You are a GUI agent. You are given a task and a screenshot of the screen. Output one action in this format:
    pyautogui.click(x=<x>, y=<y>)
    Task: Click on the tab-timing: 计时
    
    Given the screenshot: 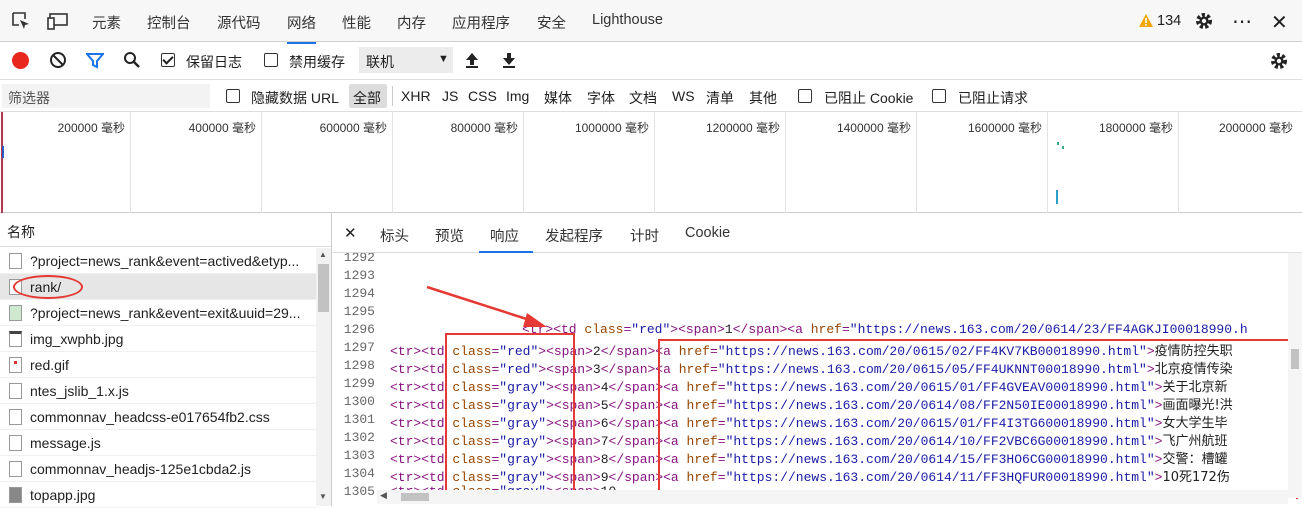 What is the action you would take?
    pyautogui.click(x=644, y=235)
    